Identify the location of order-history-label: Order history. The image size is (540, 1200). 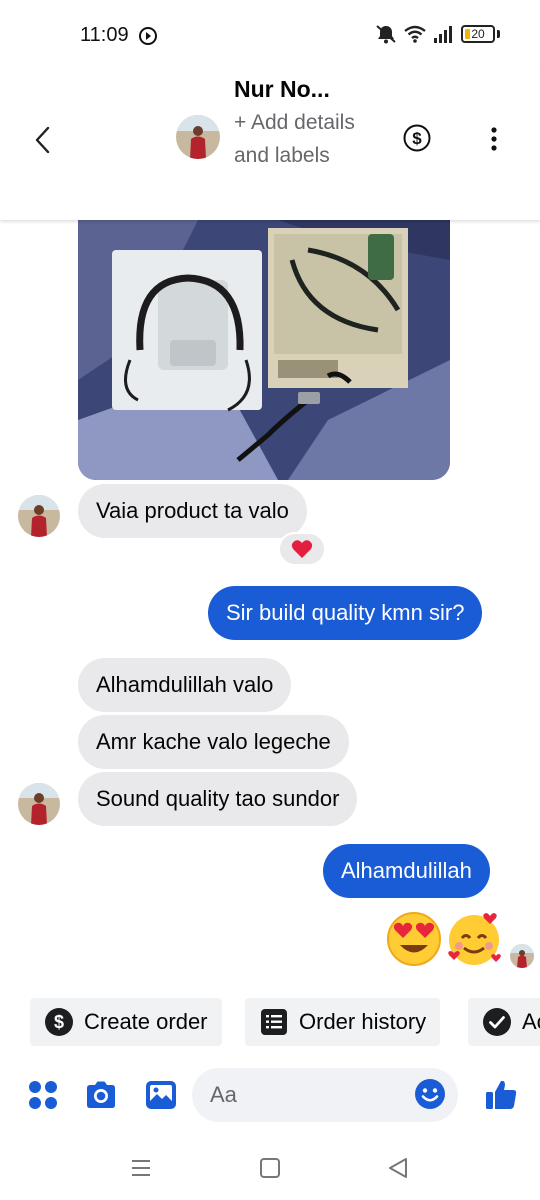
(363, 1021).